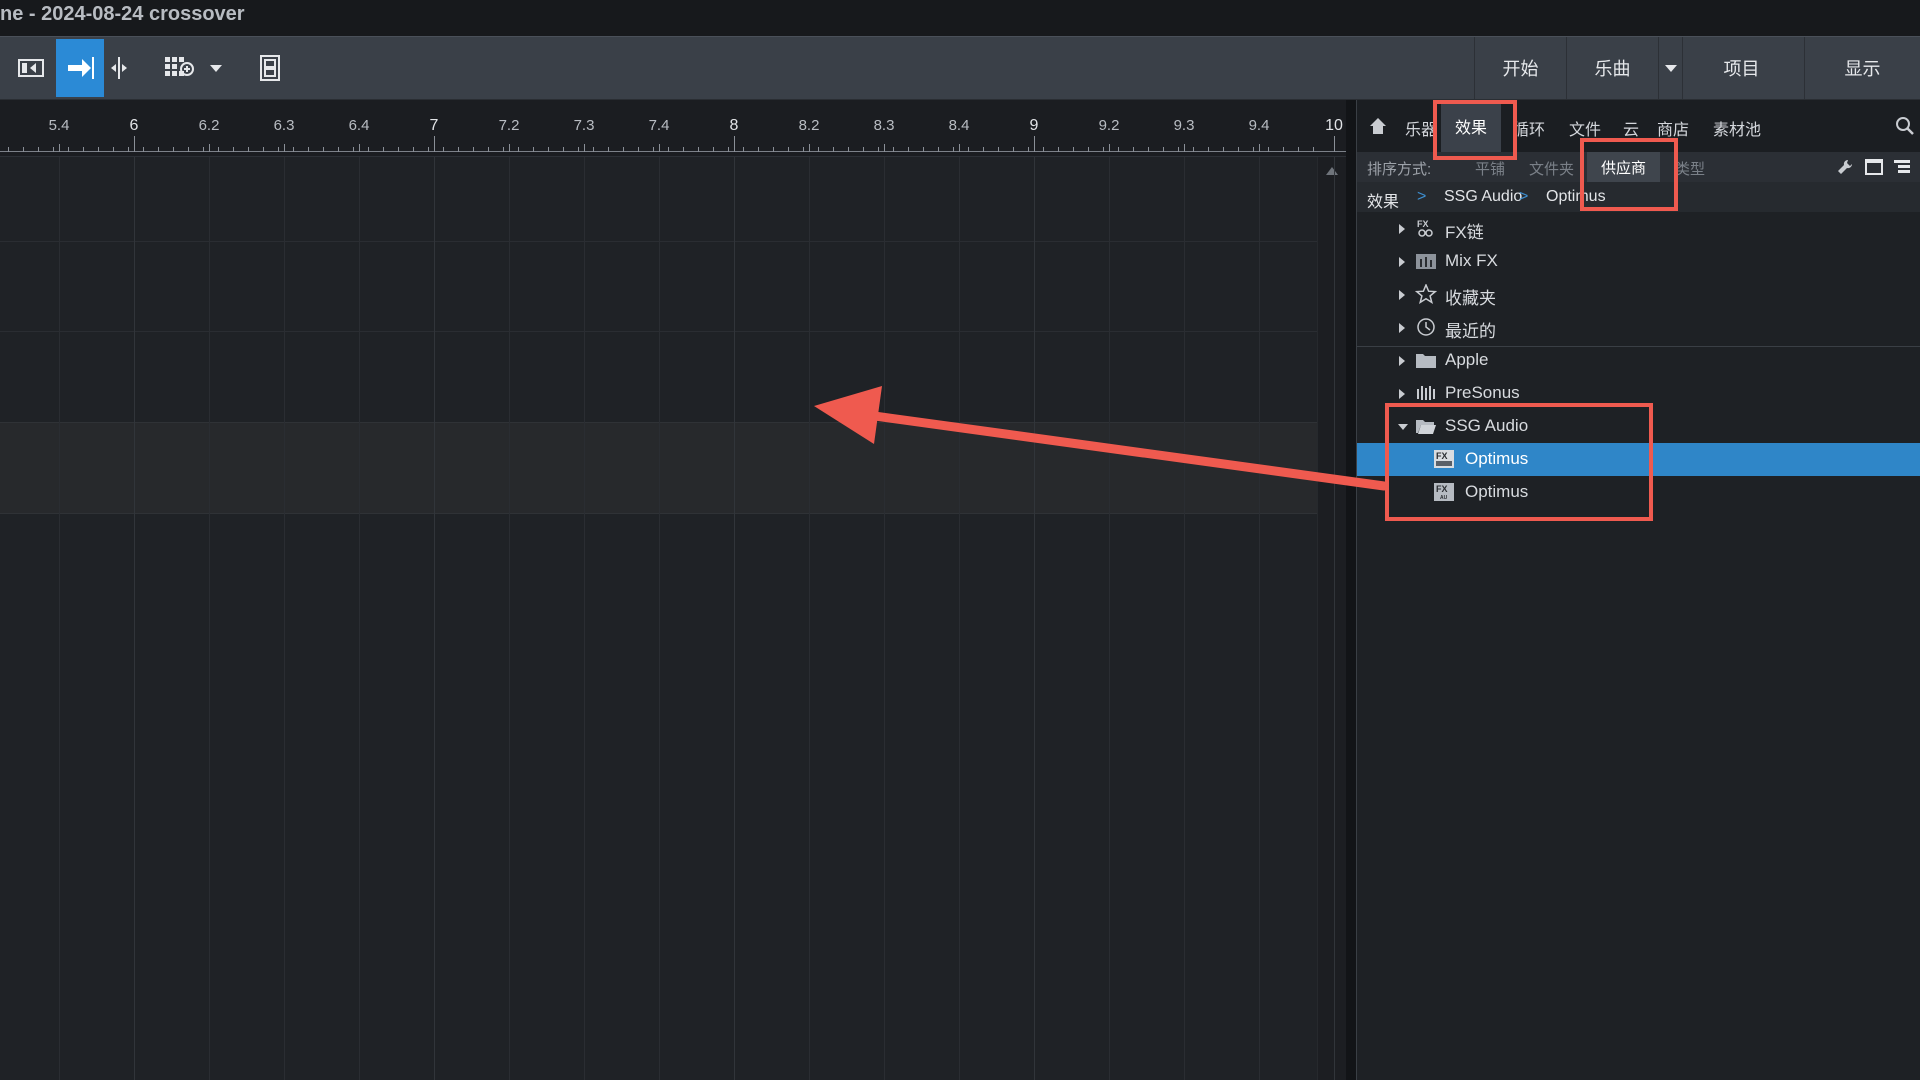  Describe the element at coordinates (1101, 438) in the screenshot. I see `annotation-arrow` at that location.